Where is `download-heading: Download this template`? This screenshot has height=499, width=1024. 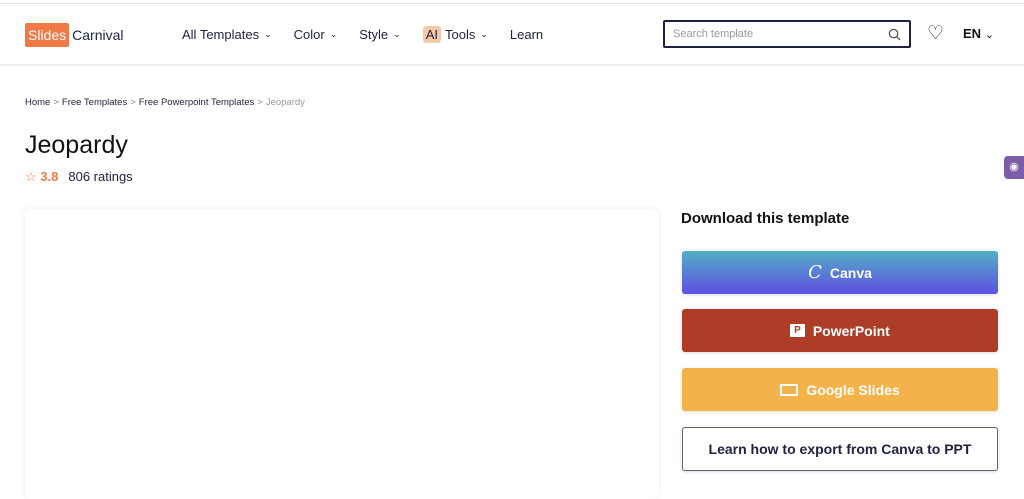
download-heading: Download this template is located at coordinates (765, 218).